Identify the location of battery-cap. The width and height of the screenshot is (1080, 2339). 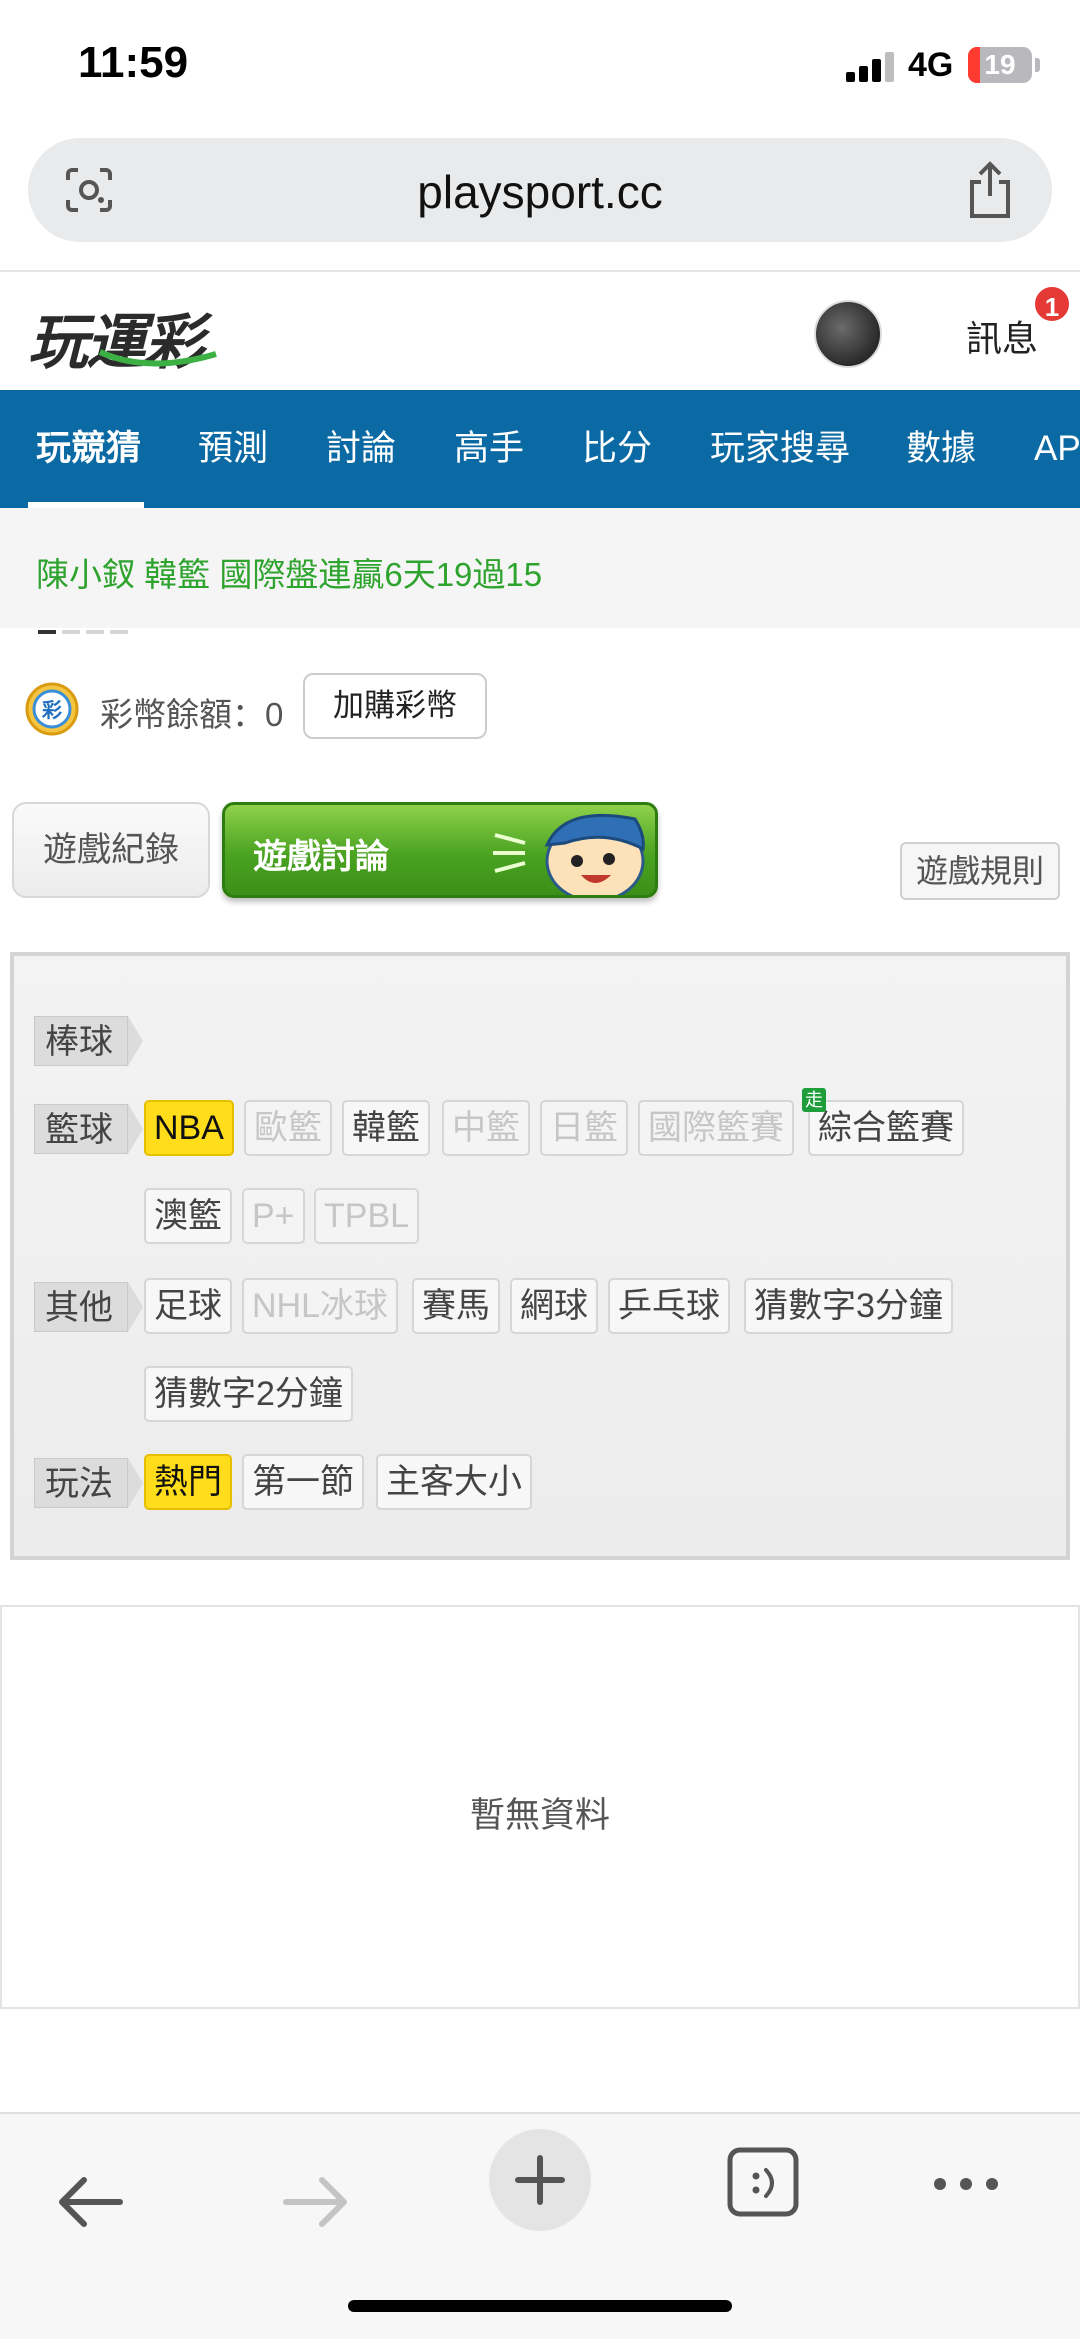
(1037, 65).